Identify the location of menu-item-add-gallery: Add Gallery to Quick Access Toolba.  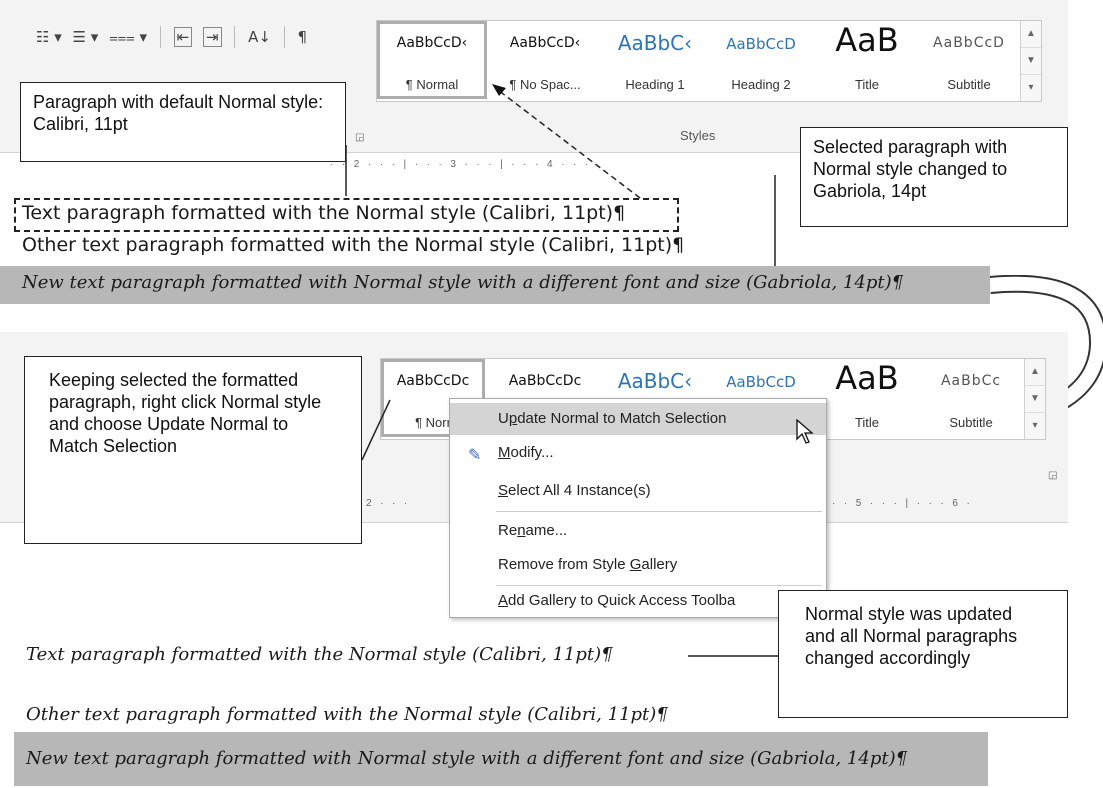
(638, 601).